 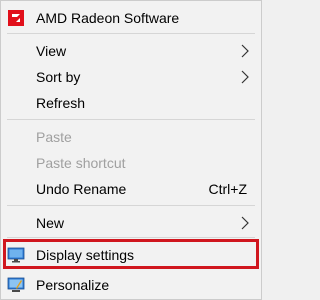 What do you see at coordinates (54, 137) in the screenshot?
I see `menu-item-label: Paste` at bounding box center [54, 137].